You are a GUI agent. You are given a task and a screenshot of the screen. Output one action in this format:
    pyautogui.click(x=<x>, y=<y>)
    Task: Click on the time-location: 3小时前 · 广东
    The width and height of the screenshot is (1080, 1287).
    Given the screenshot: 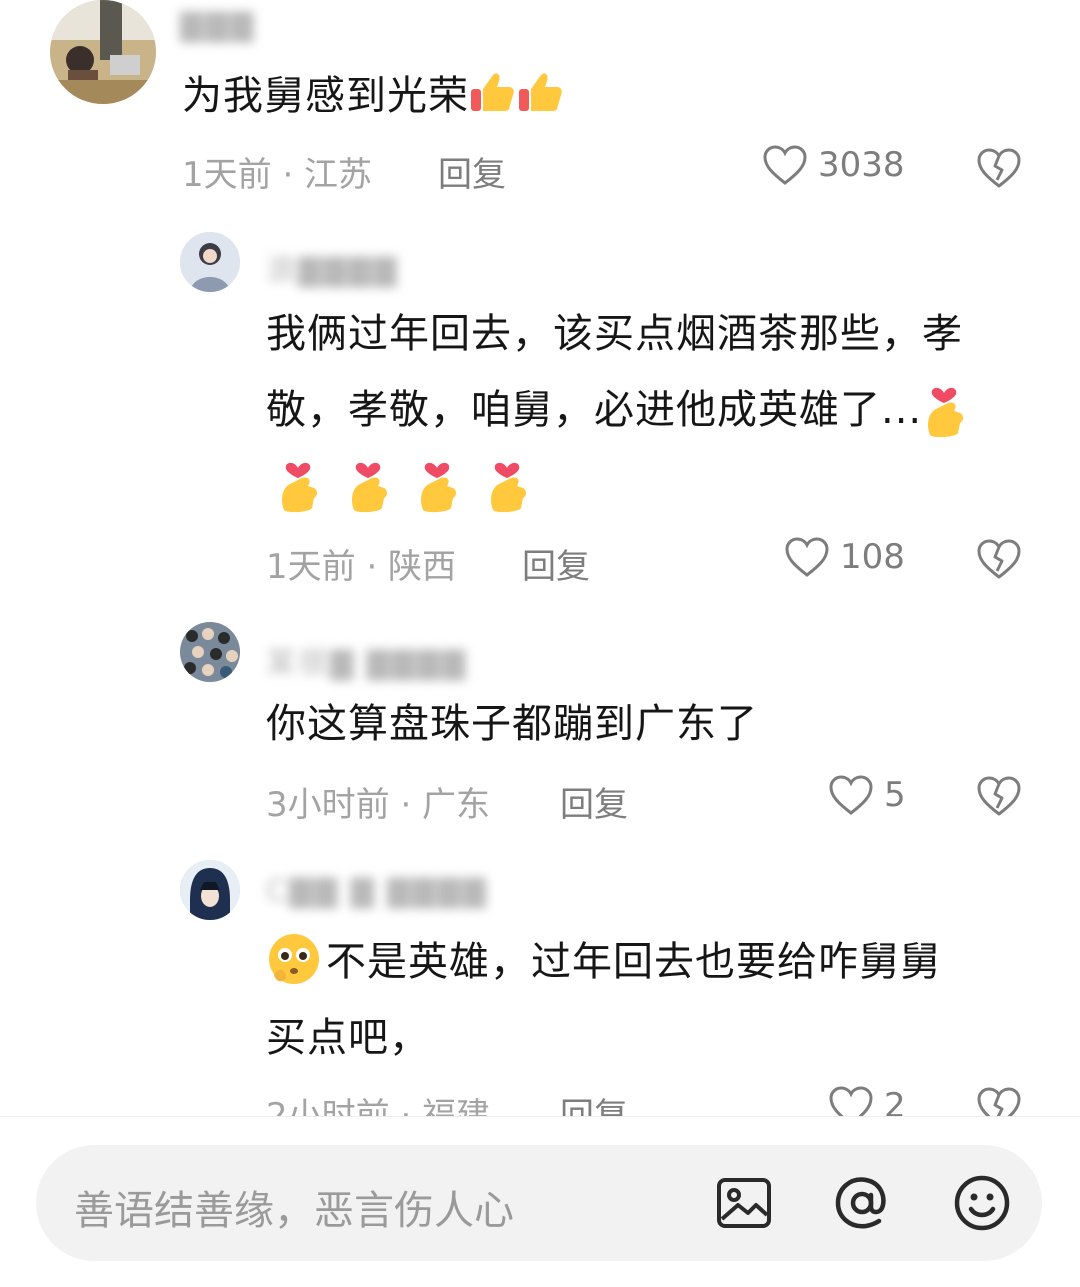 What is the action you would take?
    pyautogui.click(x=378, y=805)
    